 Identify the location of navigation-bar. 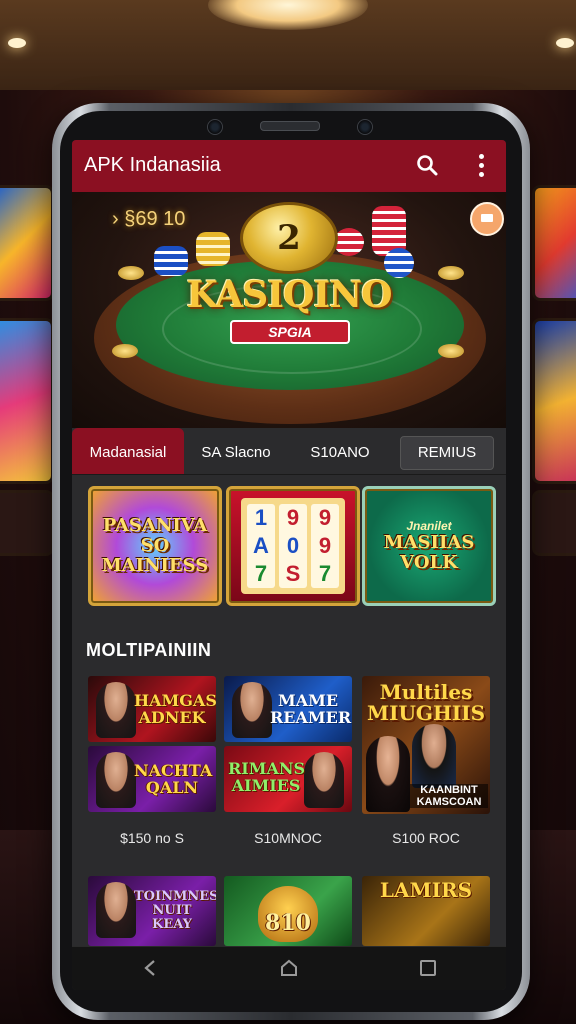
(289, 968).